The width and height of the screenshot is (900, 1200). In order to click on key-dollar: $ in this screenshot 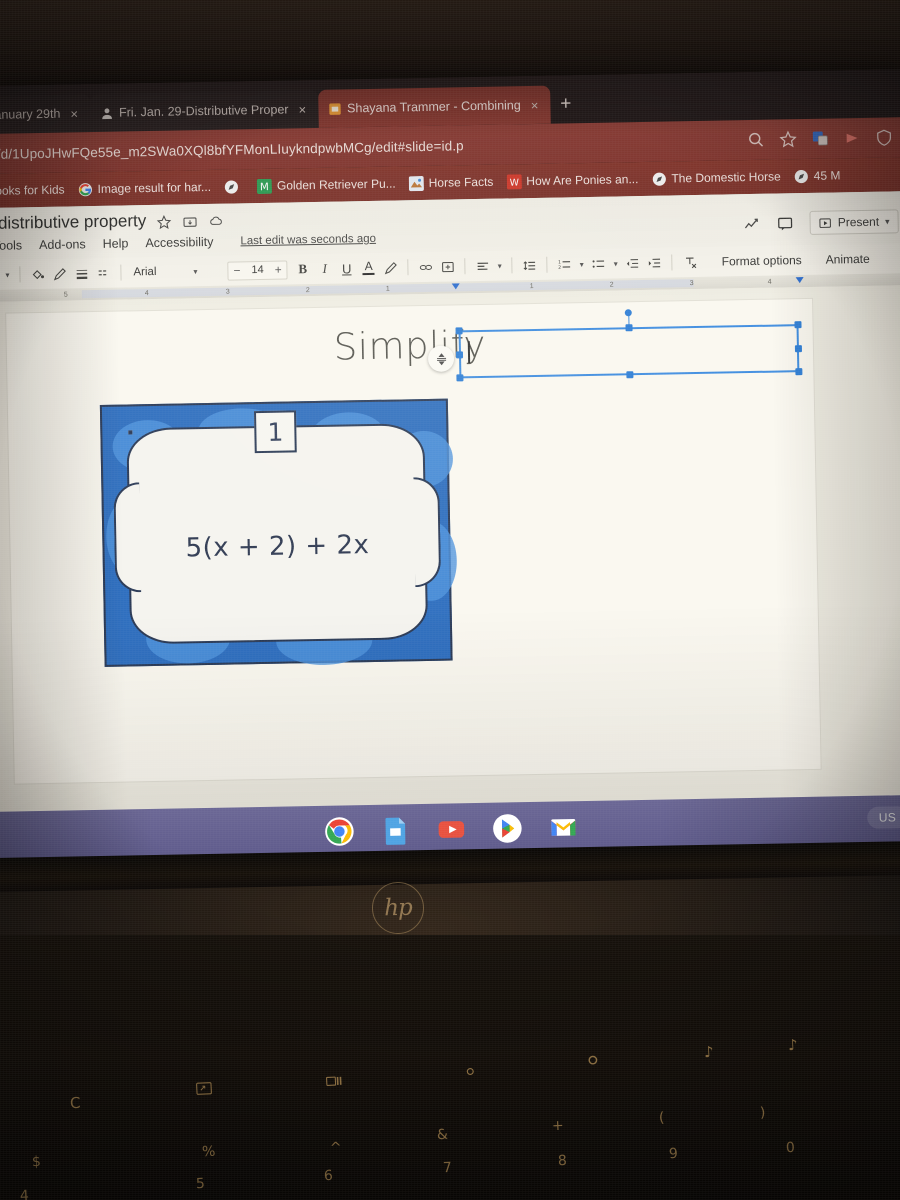, I will do `click(37, 1162)`.